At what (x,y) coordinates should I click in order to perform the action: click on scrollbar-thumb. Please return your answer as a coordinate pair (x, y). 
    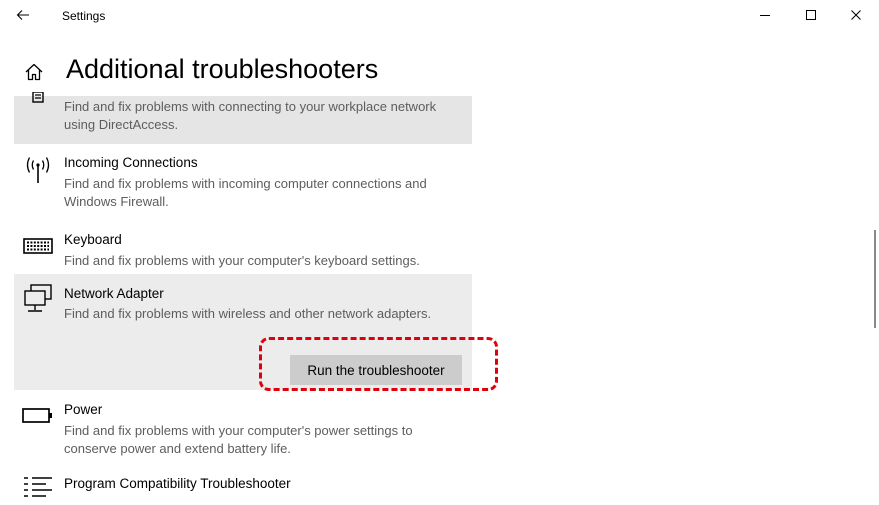
    Looking at the image, I should click on (875, 279).